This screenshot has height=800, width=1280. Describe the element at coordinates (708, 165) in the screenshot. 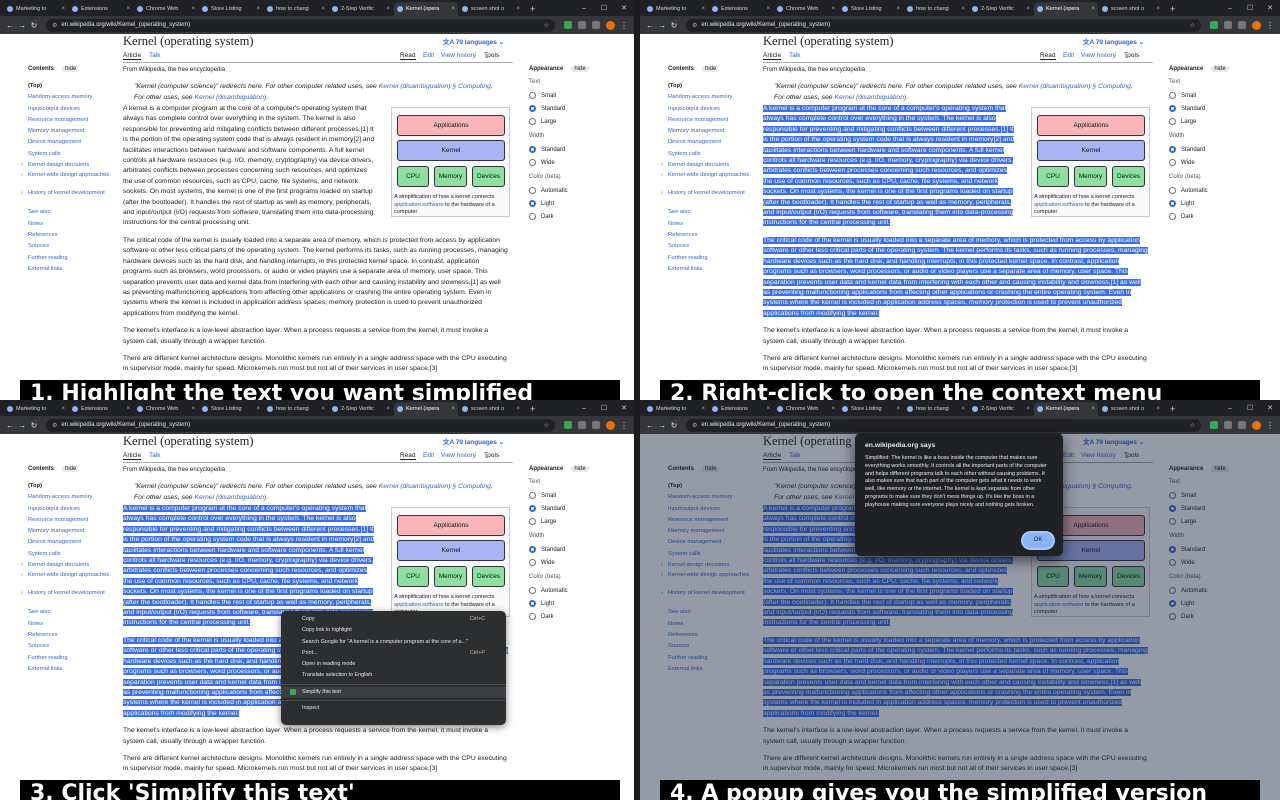

I see `toc-item: › Kernel design decisions` at that location.